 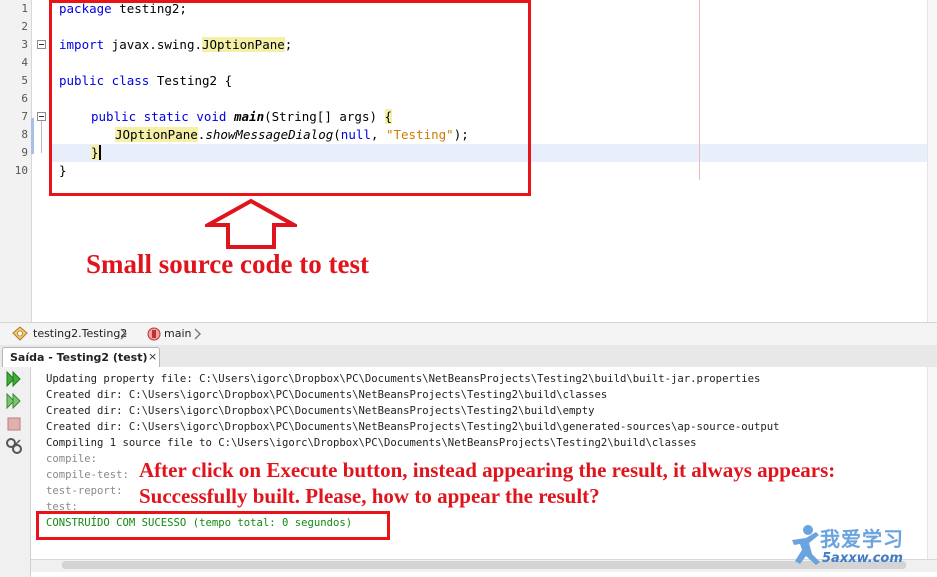 What do you see at coordinates (21, 170) in the screenshot?
I see `line-number: 10` at bounding box center [21, 170].